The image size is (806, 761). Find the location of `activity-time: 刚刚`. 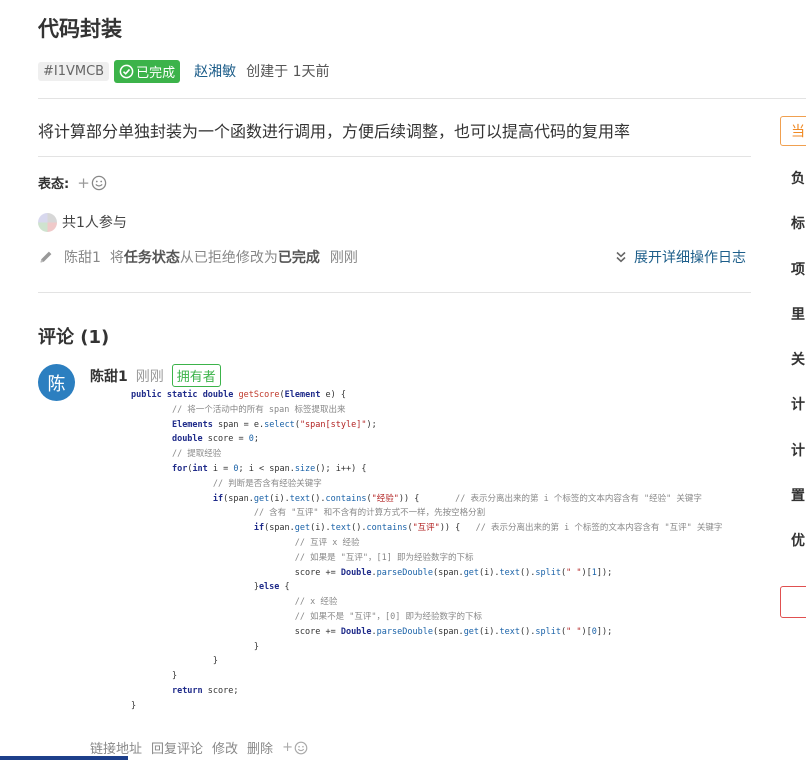

activity-time: 刚刚 is located at coordinates (343, 258).